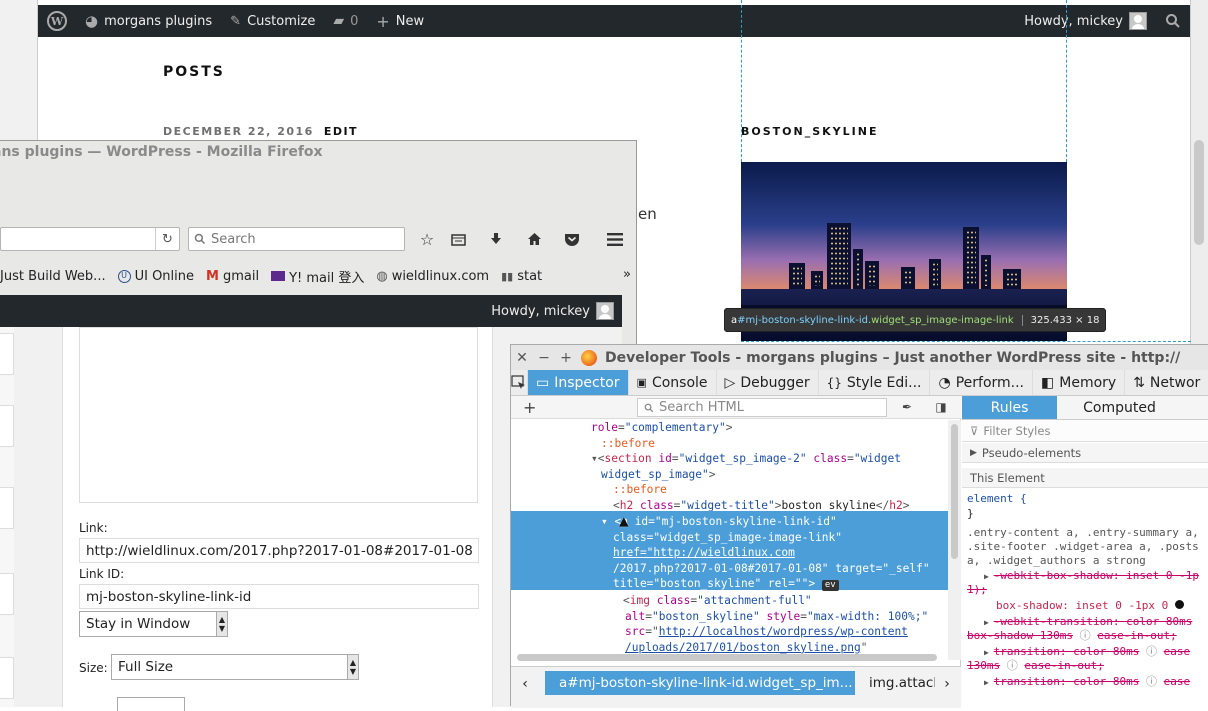  Describe the element at coordinates (232, 276) in the screenshot. I see `bookmark-gmail: Mgmail` at that location.